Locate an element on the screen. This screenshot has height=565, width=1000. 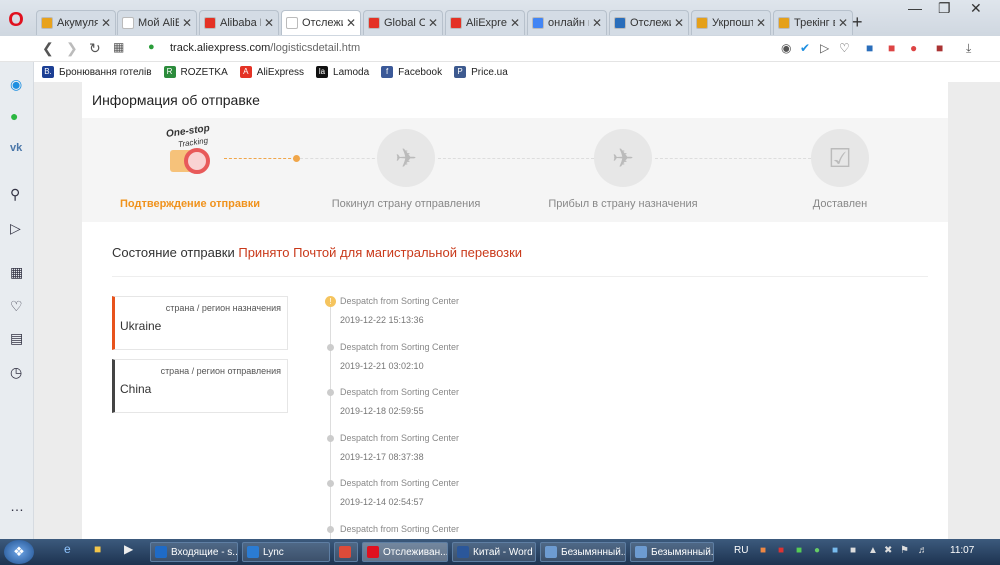
search-icon: ⚲ is located at coordinates (15, 194).